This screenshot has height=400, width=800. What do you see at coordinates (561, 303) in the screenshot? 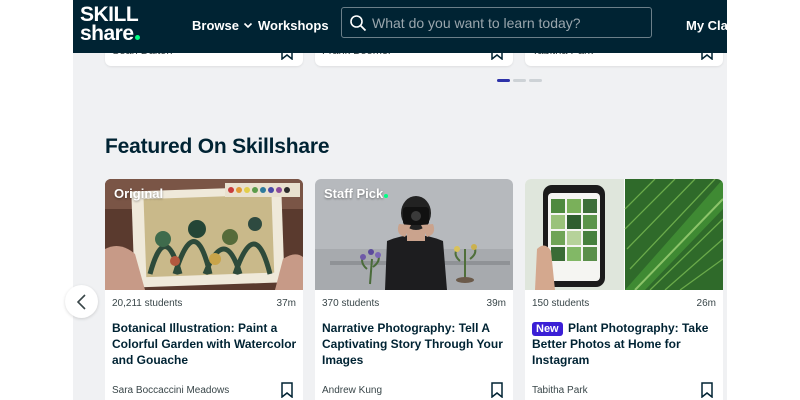
I see `student-count: 150 students` at bounding box center [561, 303].